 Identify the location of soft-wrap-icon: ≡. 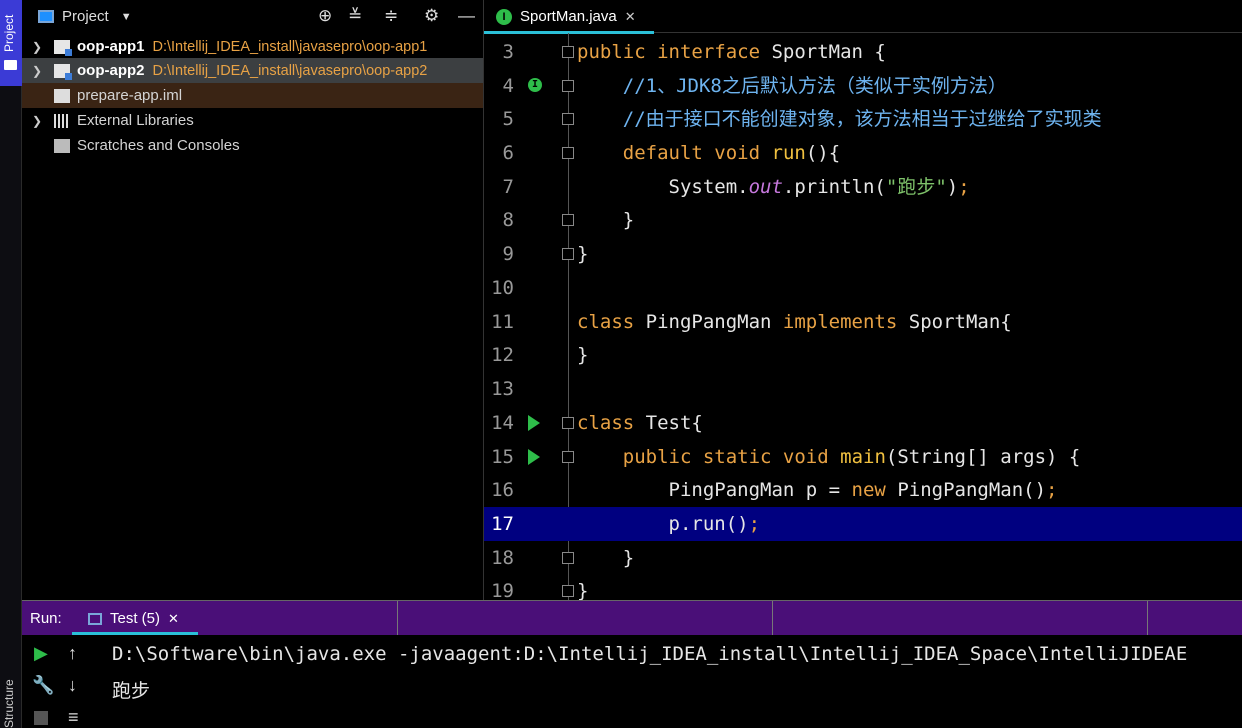
(73, 717).